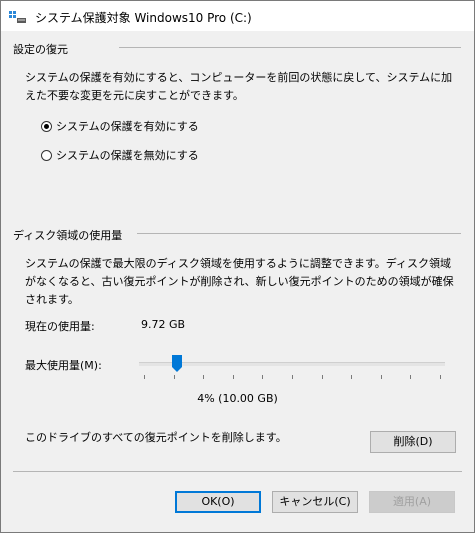 The width and height of the screenshot is (475, 533). What do you see at coordinates (412, 502) in the screenshot?
I see `apply-button: 適用(A)` at bounding box center [412, 502].